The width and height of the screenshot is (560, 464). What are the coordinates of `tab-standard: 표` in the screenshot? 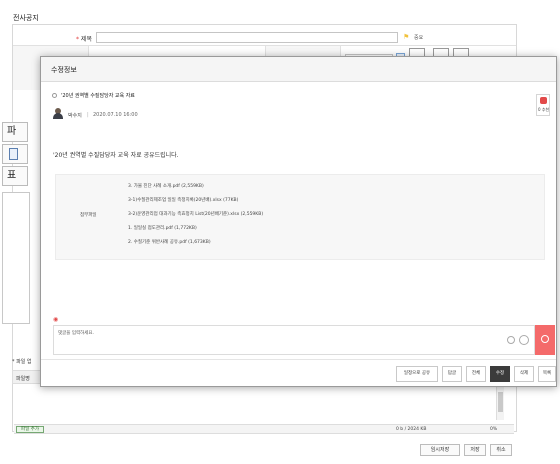 It's located at (15, 176).